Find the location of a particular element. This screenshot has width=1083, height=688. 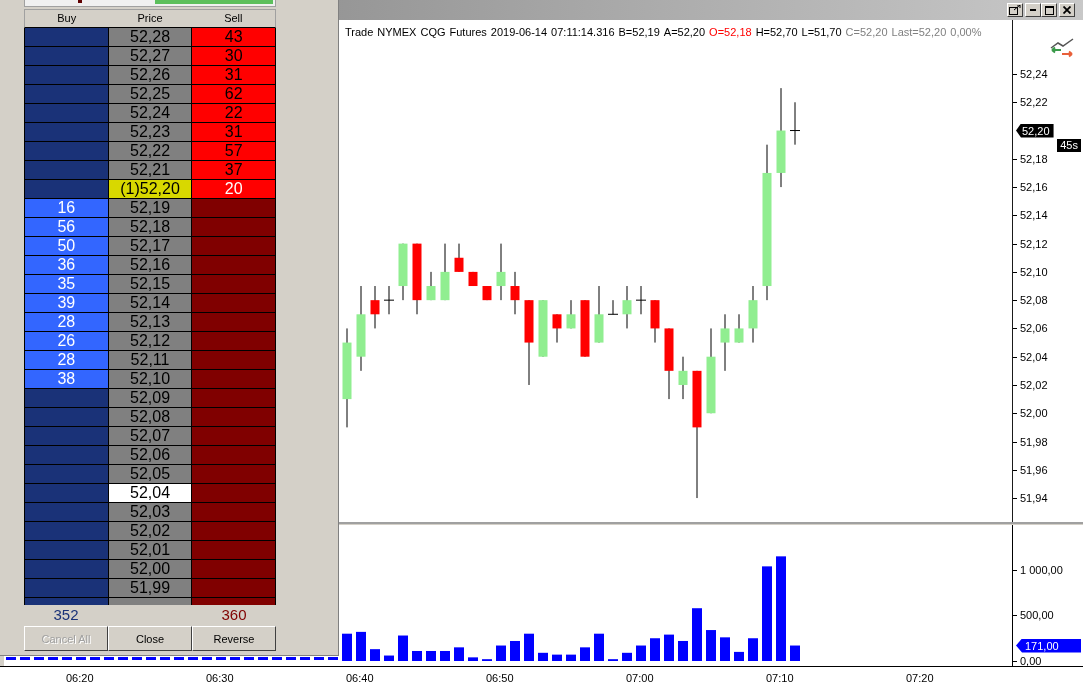

price-cell: 52,24 is located at coordinates (150, 113).